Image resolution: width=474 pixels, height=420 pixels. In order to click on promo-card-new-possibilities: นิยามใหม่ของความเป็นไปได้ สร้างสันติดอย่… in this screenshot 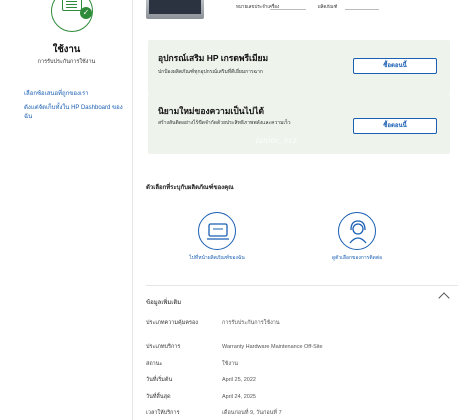, I will do `click(299, 124)`.